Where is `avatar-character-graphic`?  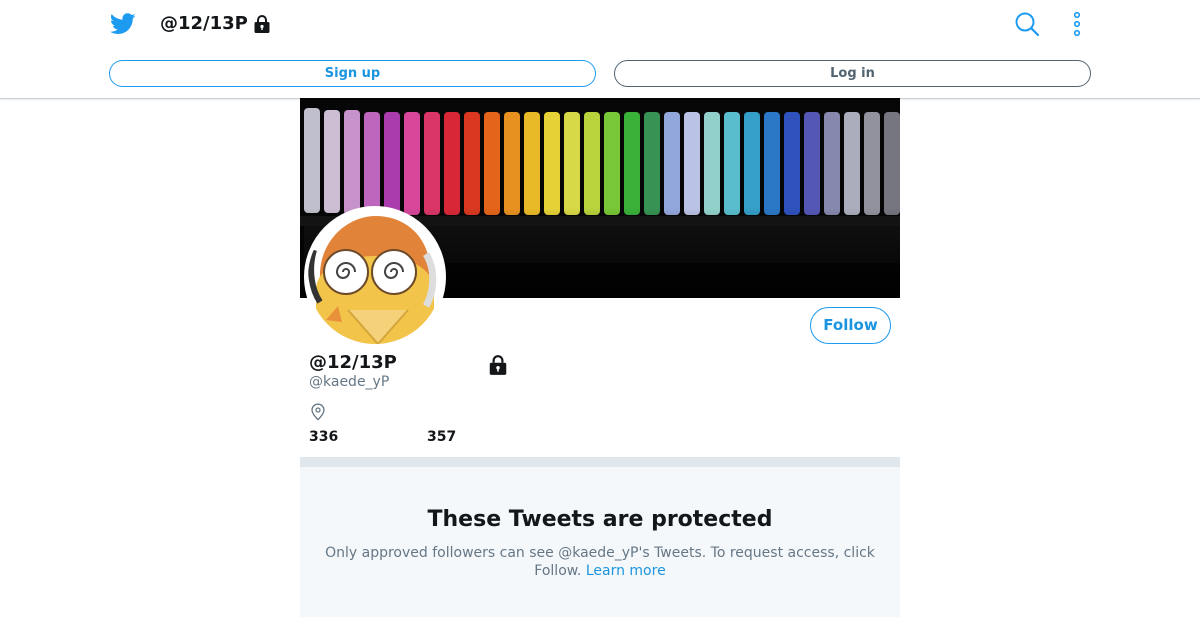
avatar-character-graphic is located at coordinates (375, 277).